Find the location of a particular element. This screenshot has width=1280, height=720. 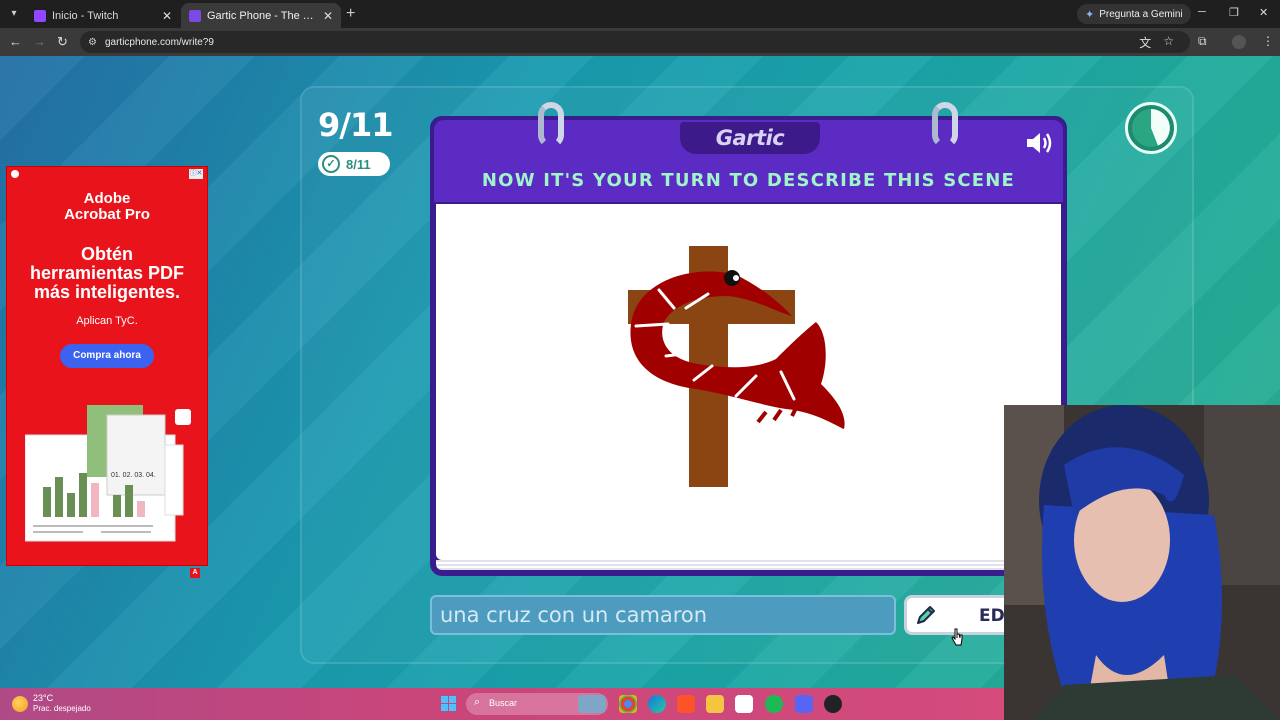

tab-title: Inicio - Twitch is located at coordinates (85, 15).